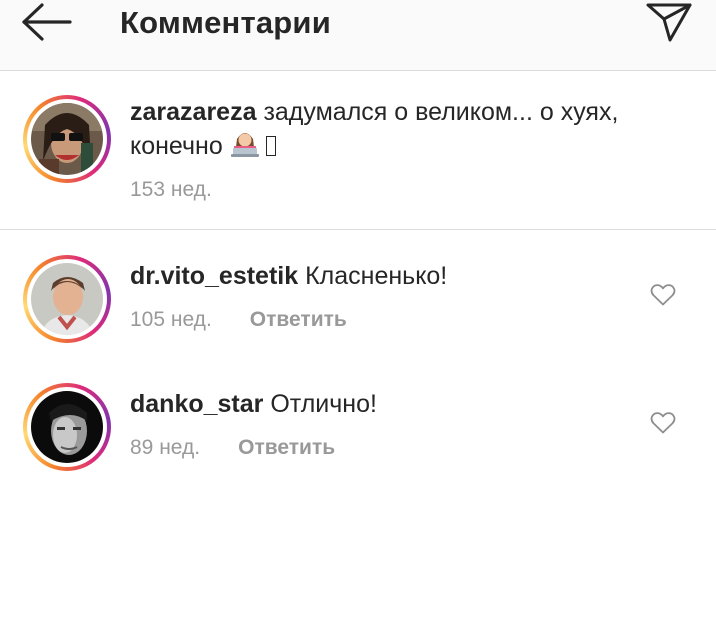 The width and height of the screenshot is (716, 640). I want to click on comment-username: danko_star, so click(196, 404).